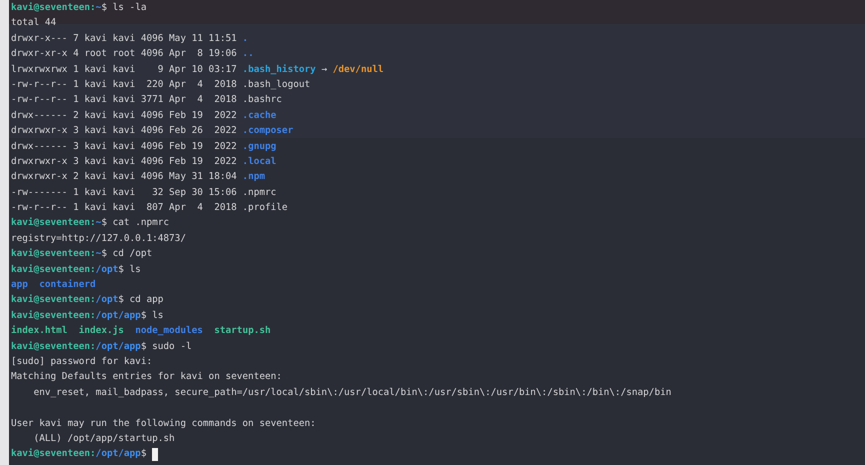  What do you see at coordinates (279, 69) in the screenshot?
I see `symlink-name: .bash_history` at bounding box center [279, 69].